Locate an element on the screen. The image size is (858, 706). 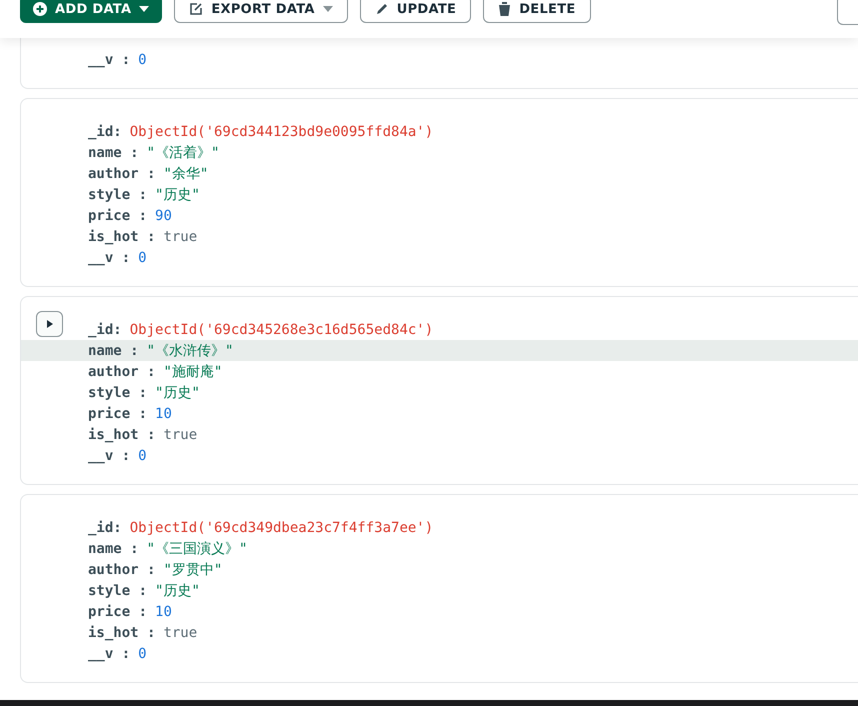
expand-button is located at coordinates (49, 324).